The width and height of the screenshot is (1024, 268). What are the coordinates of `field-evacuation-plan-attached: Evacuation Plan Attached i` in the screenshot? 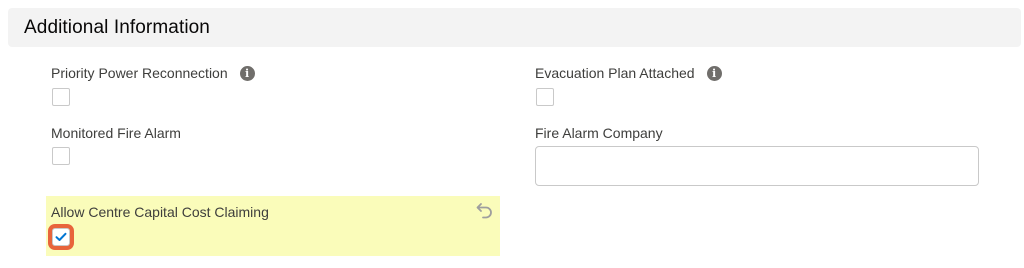 It's located at (628, 73).